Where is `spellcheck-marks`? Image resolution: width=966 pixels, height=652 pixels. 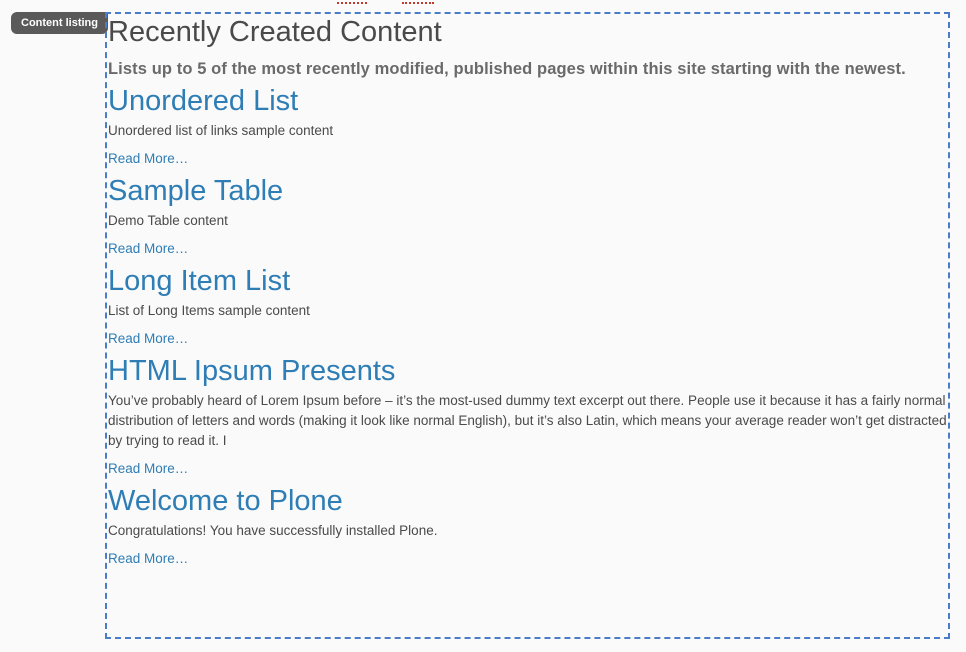 spellcheck-marks is located at coordinates (483, 2).